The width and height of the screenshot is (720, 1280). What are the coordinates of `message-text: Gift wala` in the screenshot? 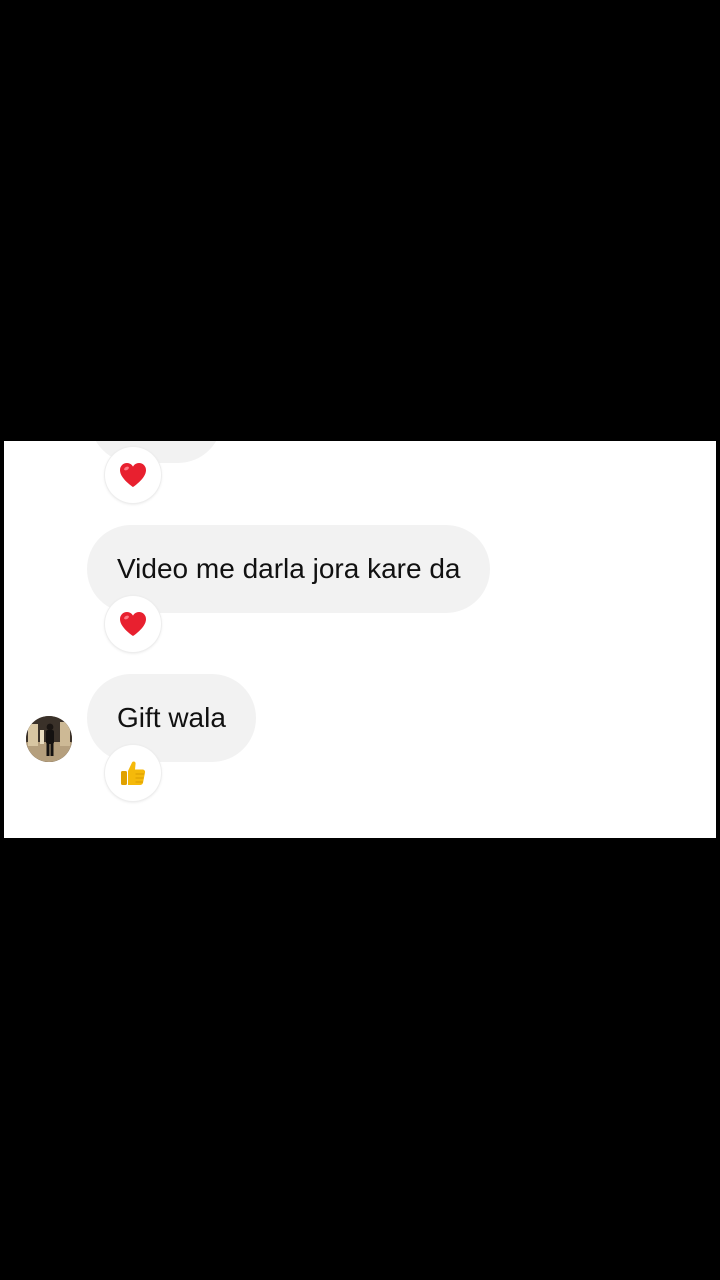 It's located at (171, 717).